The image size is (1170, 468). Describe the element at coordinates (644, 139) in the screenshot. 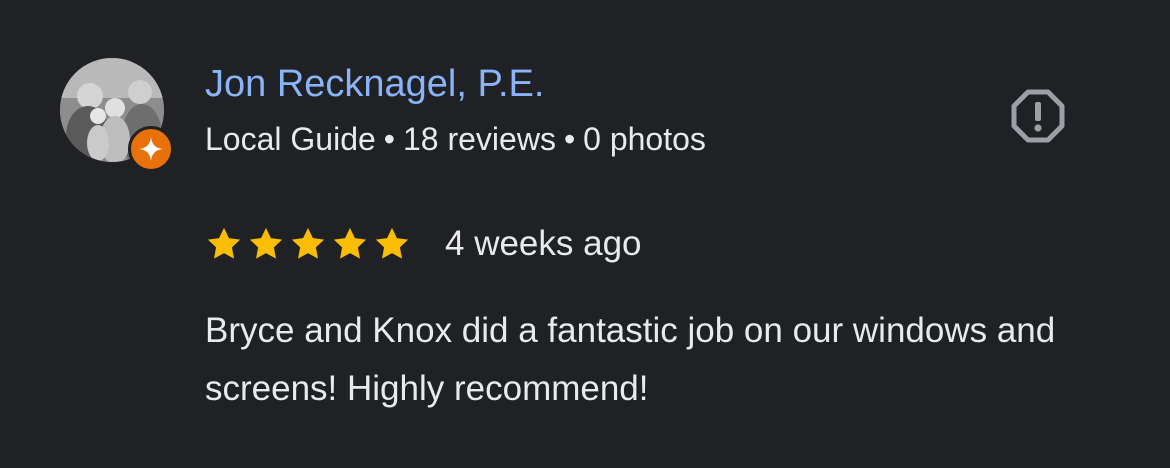

I see `photo-count: 0 photos` at that location.